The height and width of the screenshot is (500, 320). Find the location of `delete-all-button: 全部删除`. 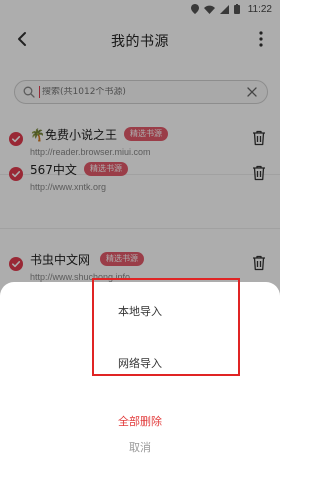

delete-all-button: 全部删除 is located at coordinates (140, 420).